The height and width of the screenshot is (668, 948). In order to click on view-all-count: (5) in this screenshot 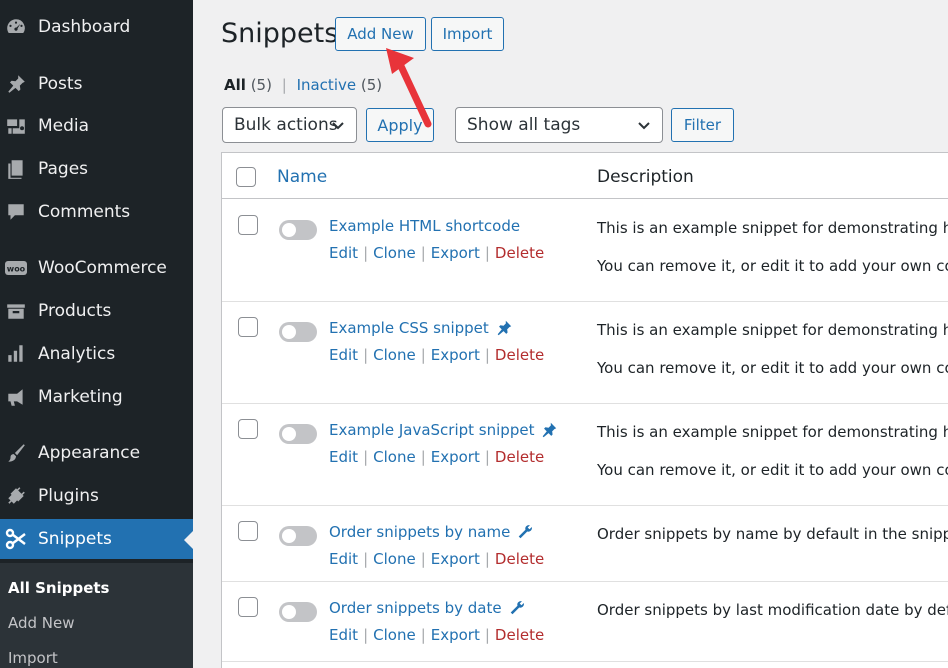, I will do `click(261, 85)`.